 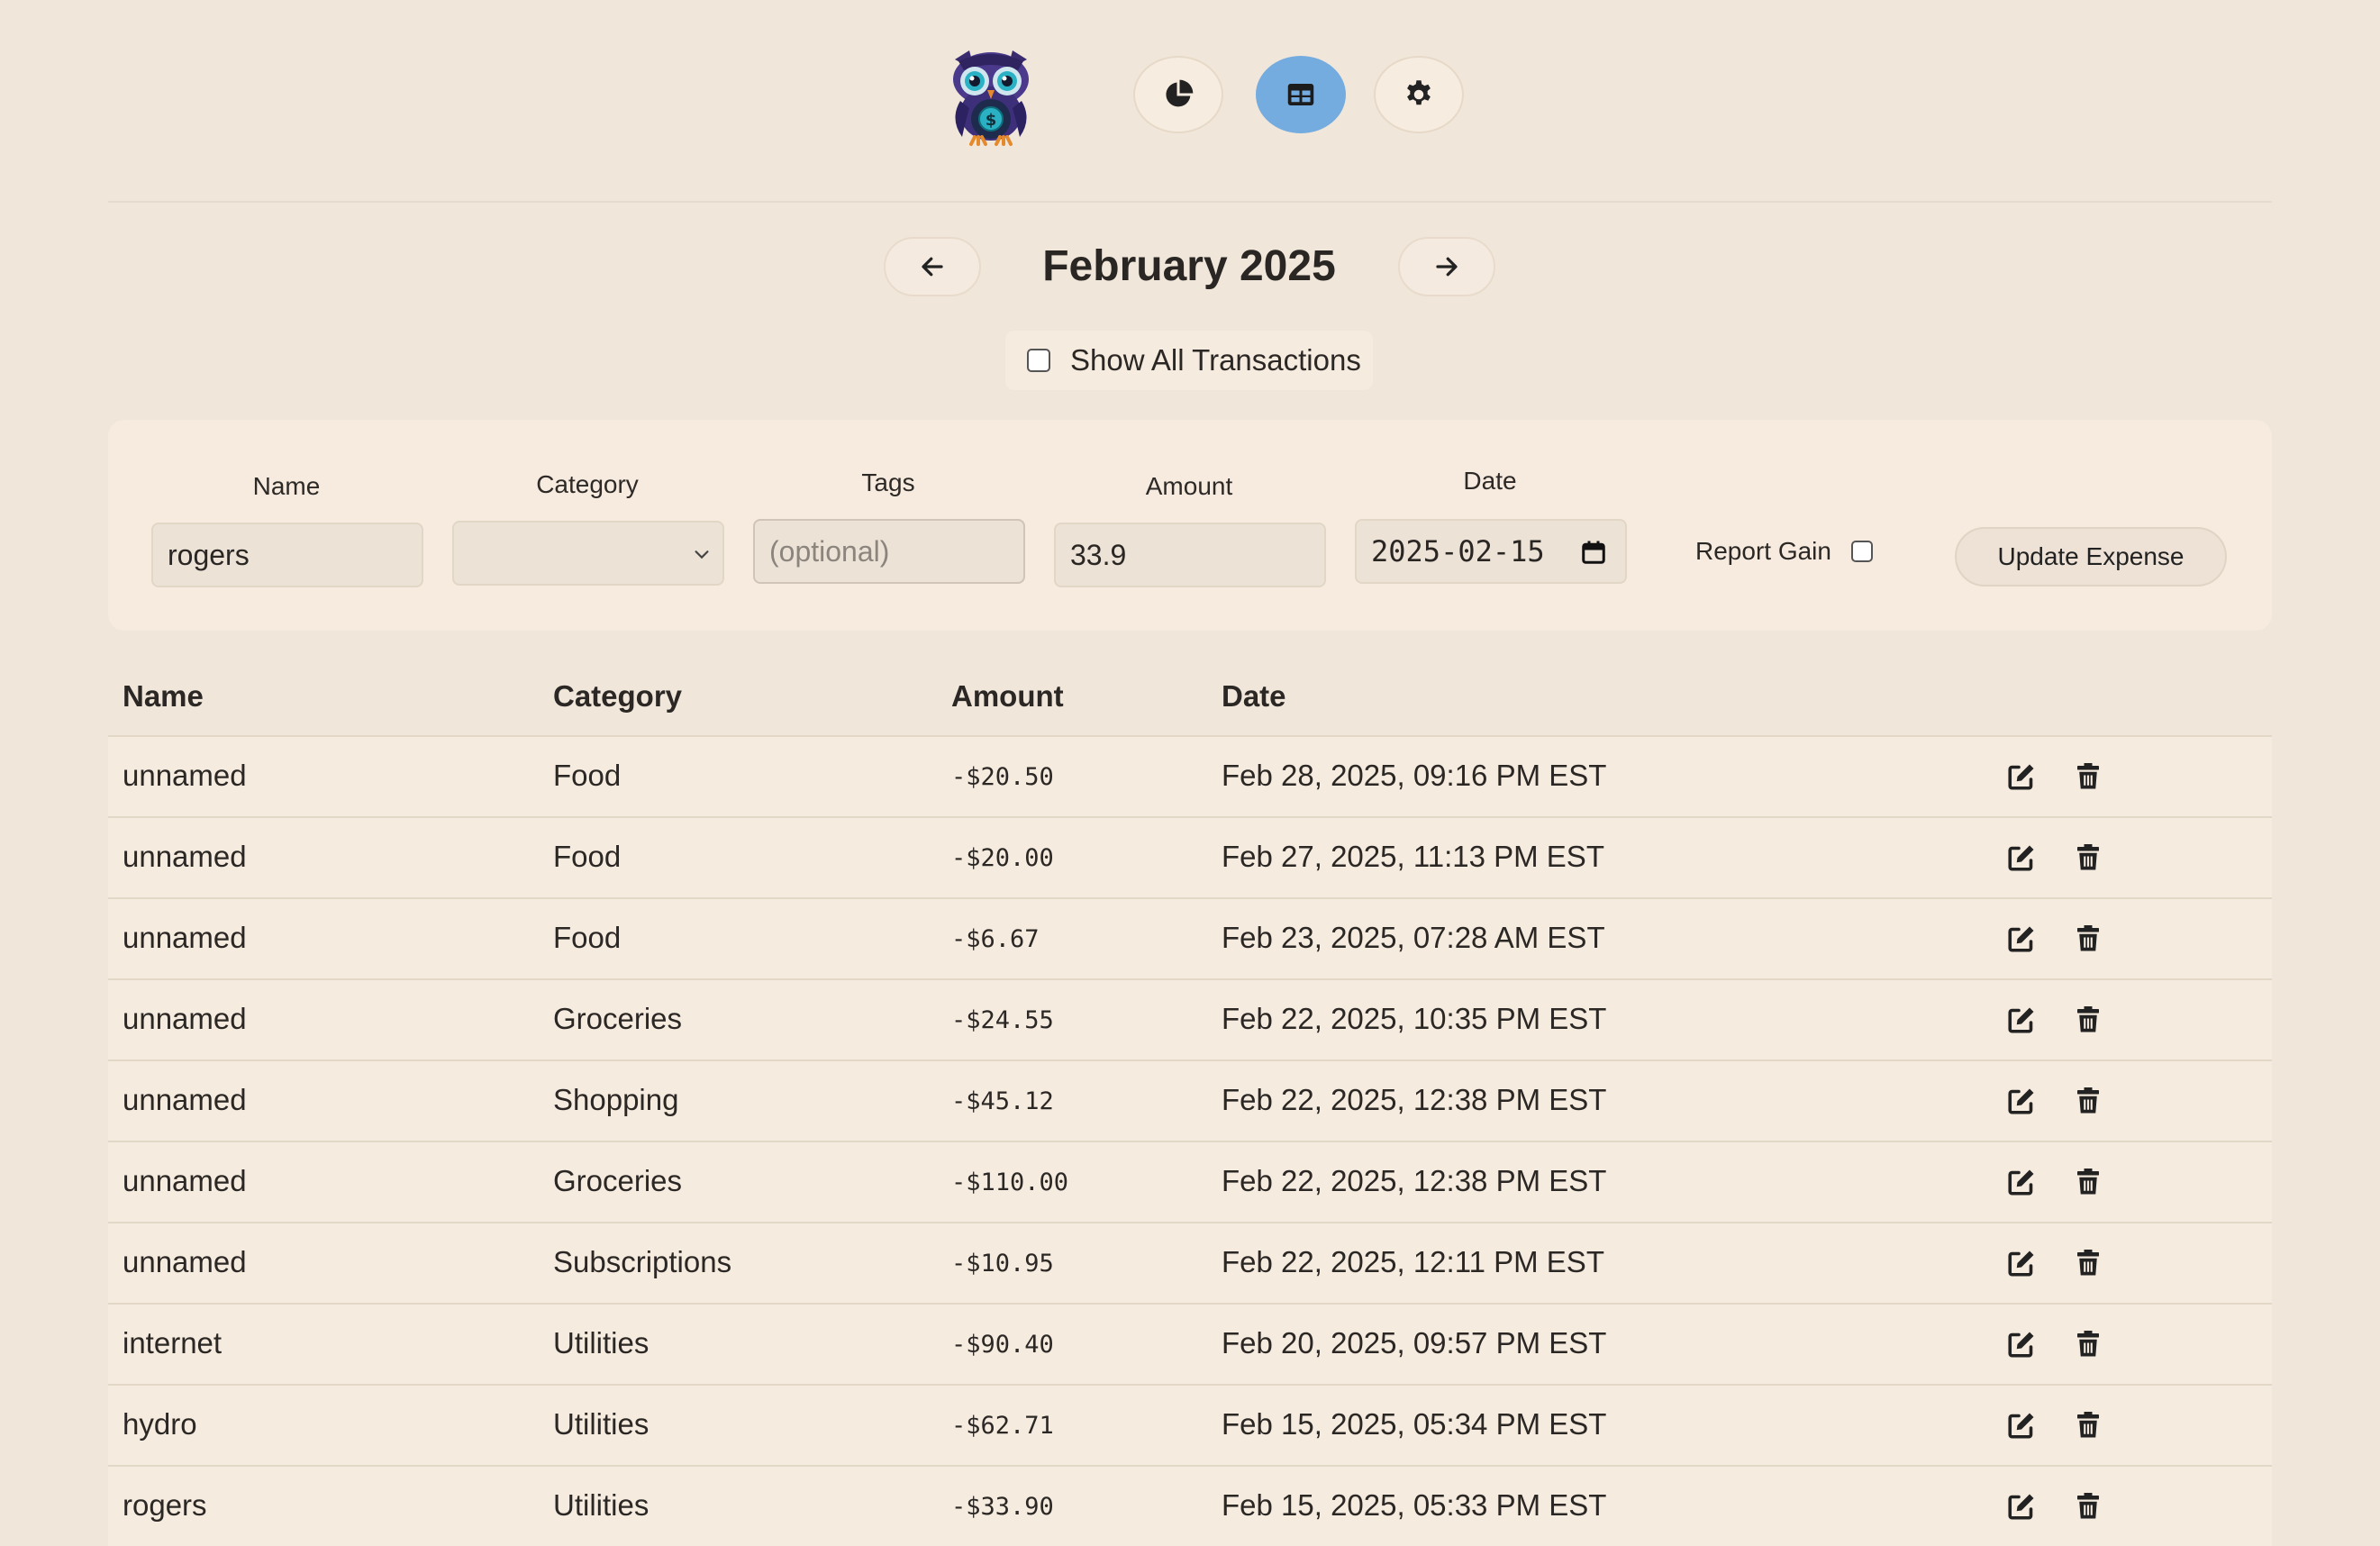 I want to click on calendar-icon, so click(x=1593, y=552).